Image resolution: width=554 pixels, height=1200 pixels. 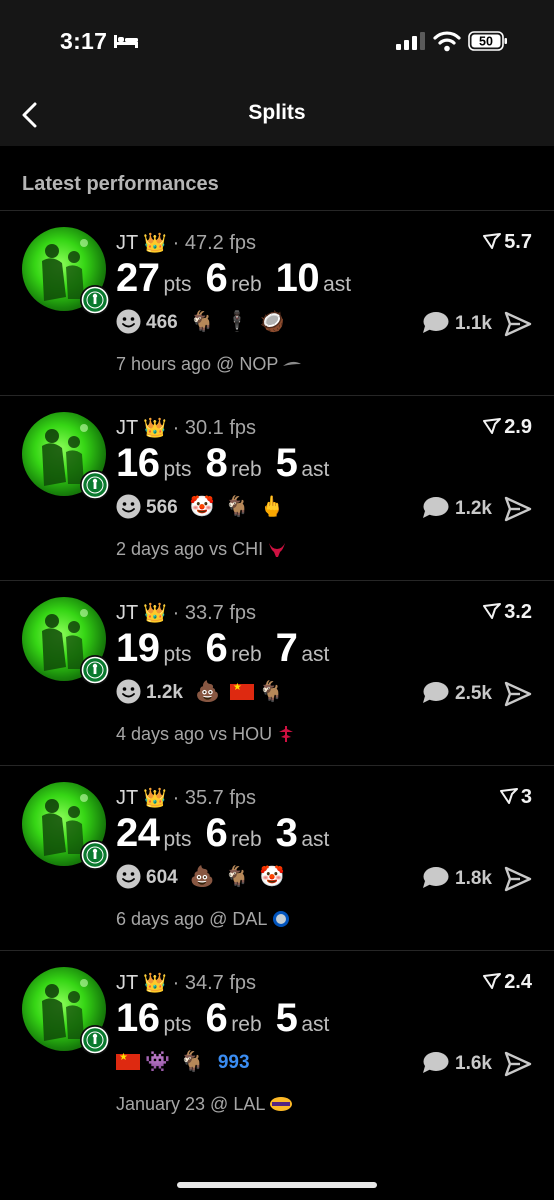 I want to click on game-info: January 23 @ LAL, so click(x=204, y=1104).